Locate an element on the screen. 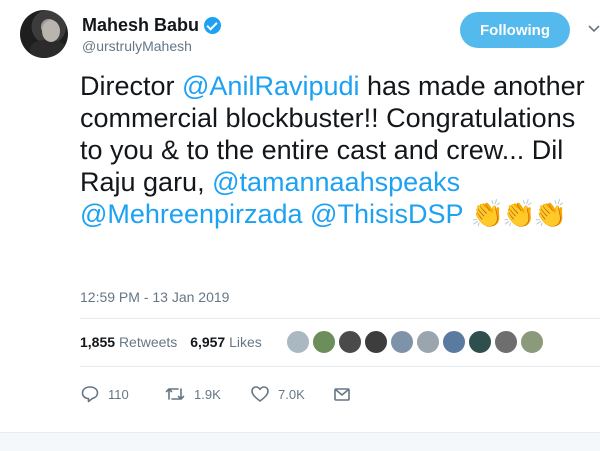  envelope-icon is located at coordinates (342, 394).